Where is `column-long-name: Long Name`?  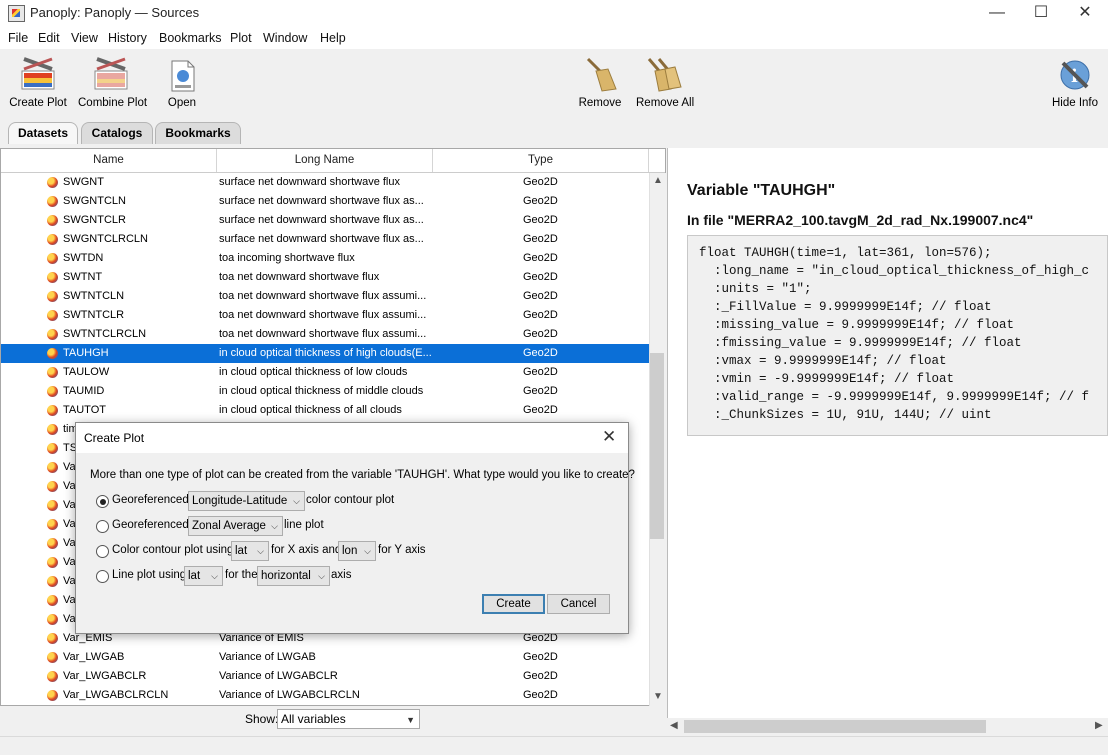
column-long-name: Long Name is located at coordinates (325, 160).